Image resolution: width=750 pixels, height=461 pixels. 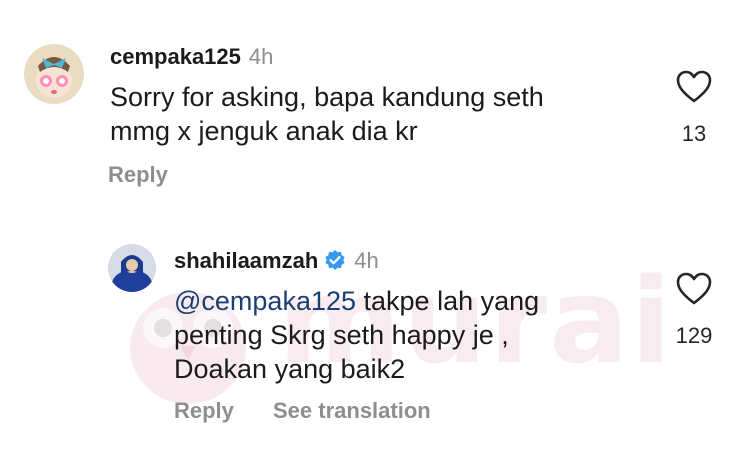 What do you see at coordinates (335, 260) in the screenshot?
I see `verified-badge-icon` at bounding box center [335, 260].